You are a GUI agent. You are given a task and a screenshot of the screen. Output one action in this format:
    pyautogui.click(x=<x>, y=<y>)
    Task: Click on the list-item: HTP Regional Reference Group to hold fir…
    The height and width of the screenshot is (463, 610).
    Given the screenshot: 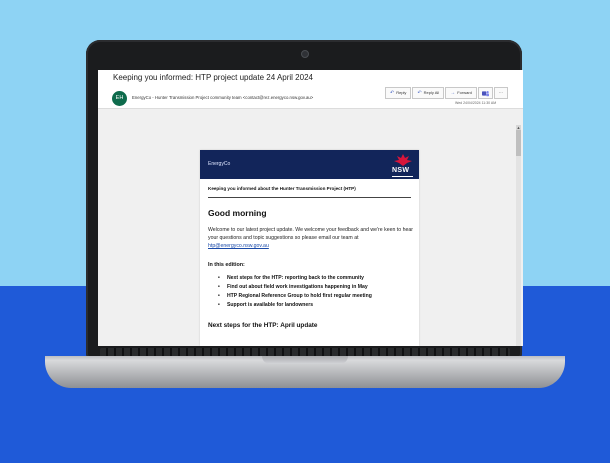 What is the action you would take?
    pyautogui.click(x=295, y=296)
    